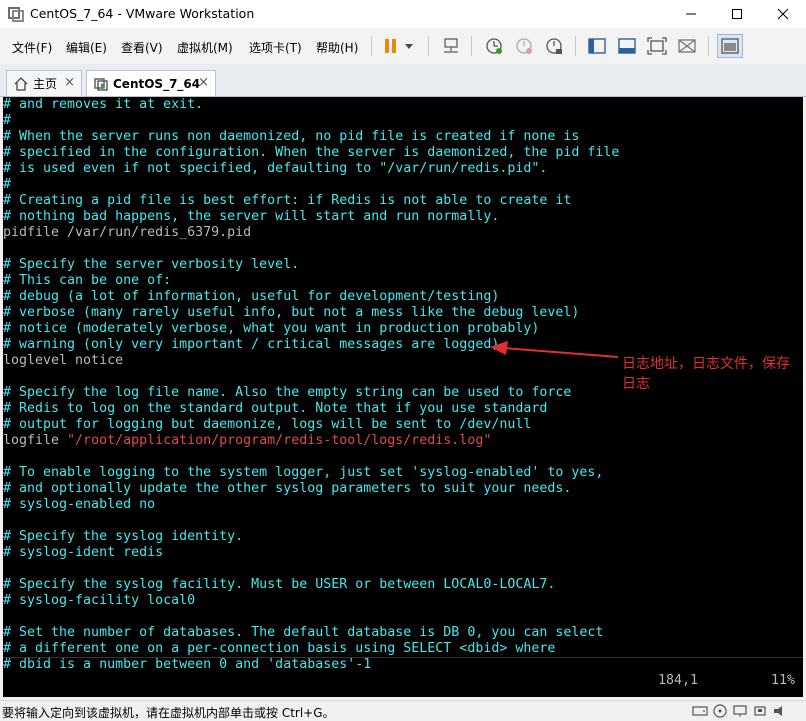  I want to click on minimize-button, so click(691, 14).